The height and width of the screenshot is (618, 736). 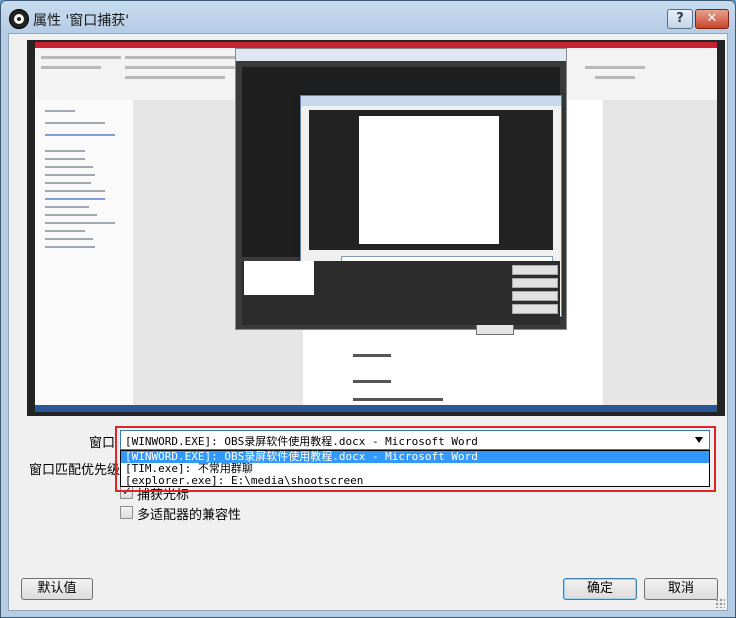 I want to click on window-label: 窗口, so click(x=102, y=443).